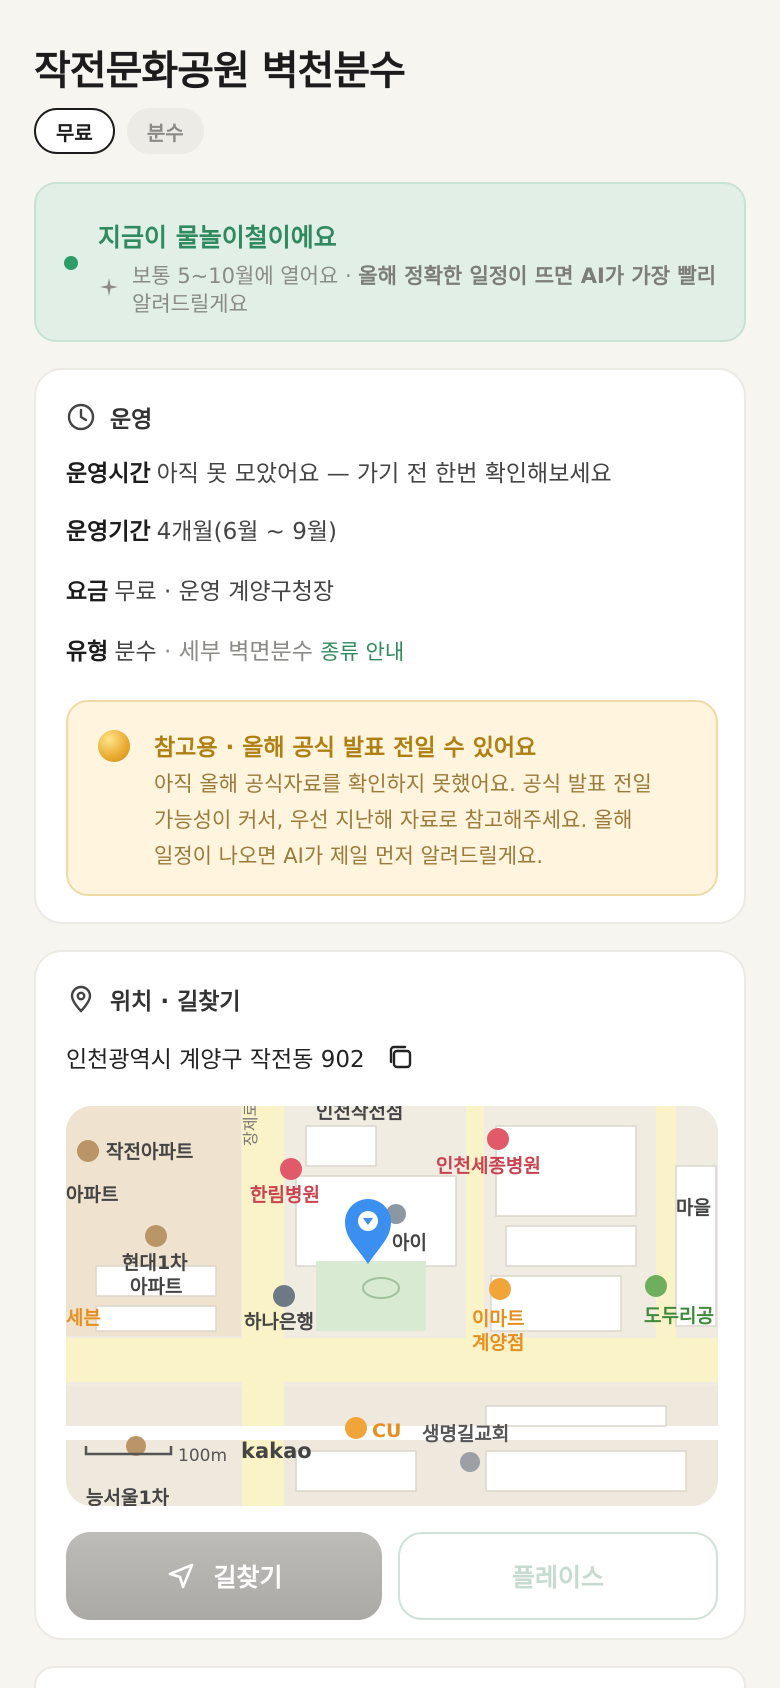  Describe the element at coordinates (92, 1195) in the screenshot. I see `map-label-apt2: 아파트` at that location.